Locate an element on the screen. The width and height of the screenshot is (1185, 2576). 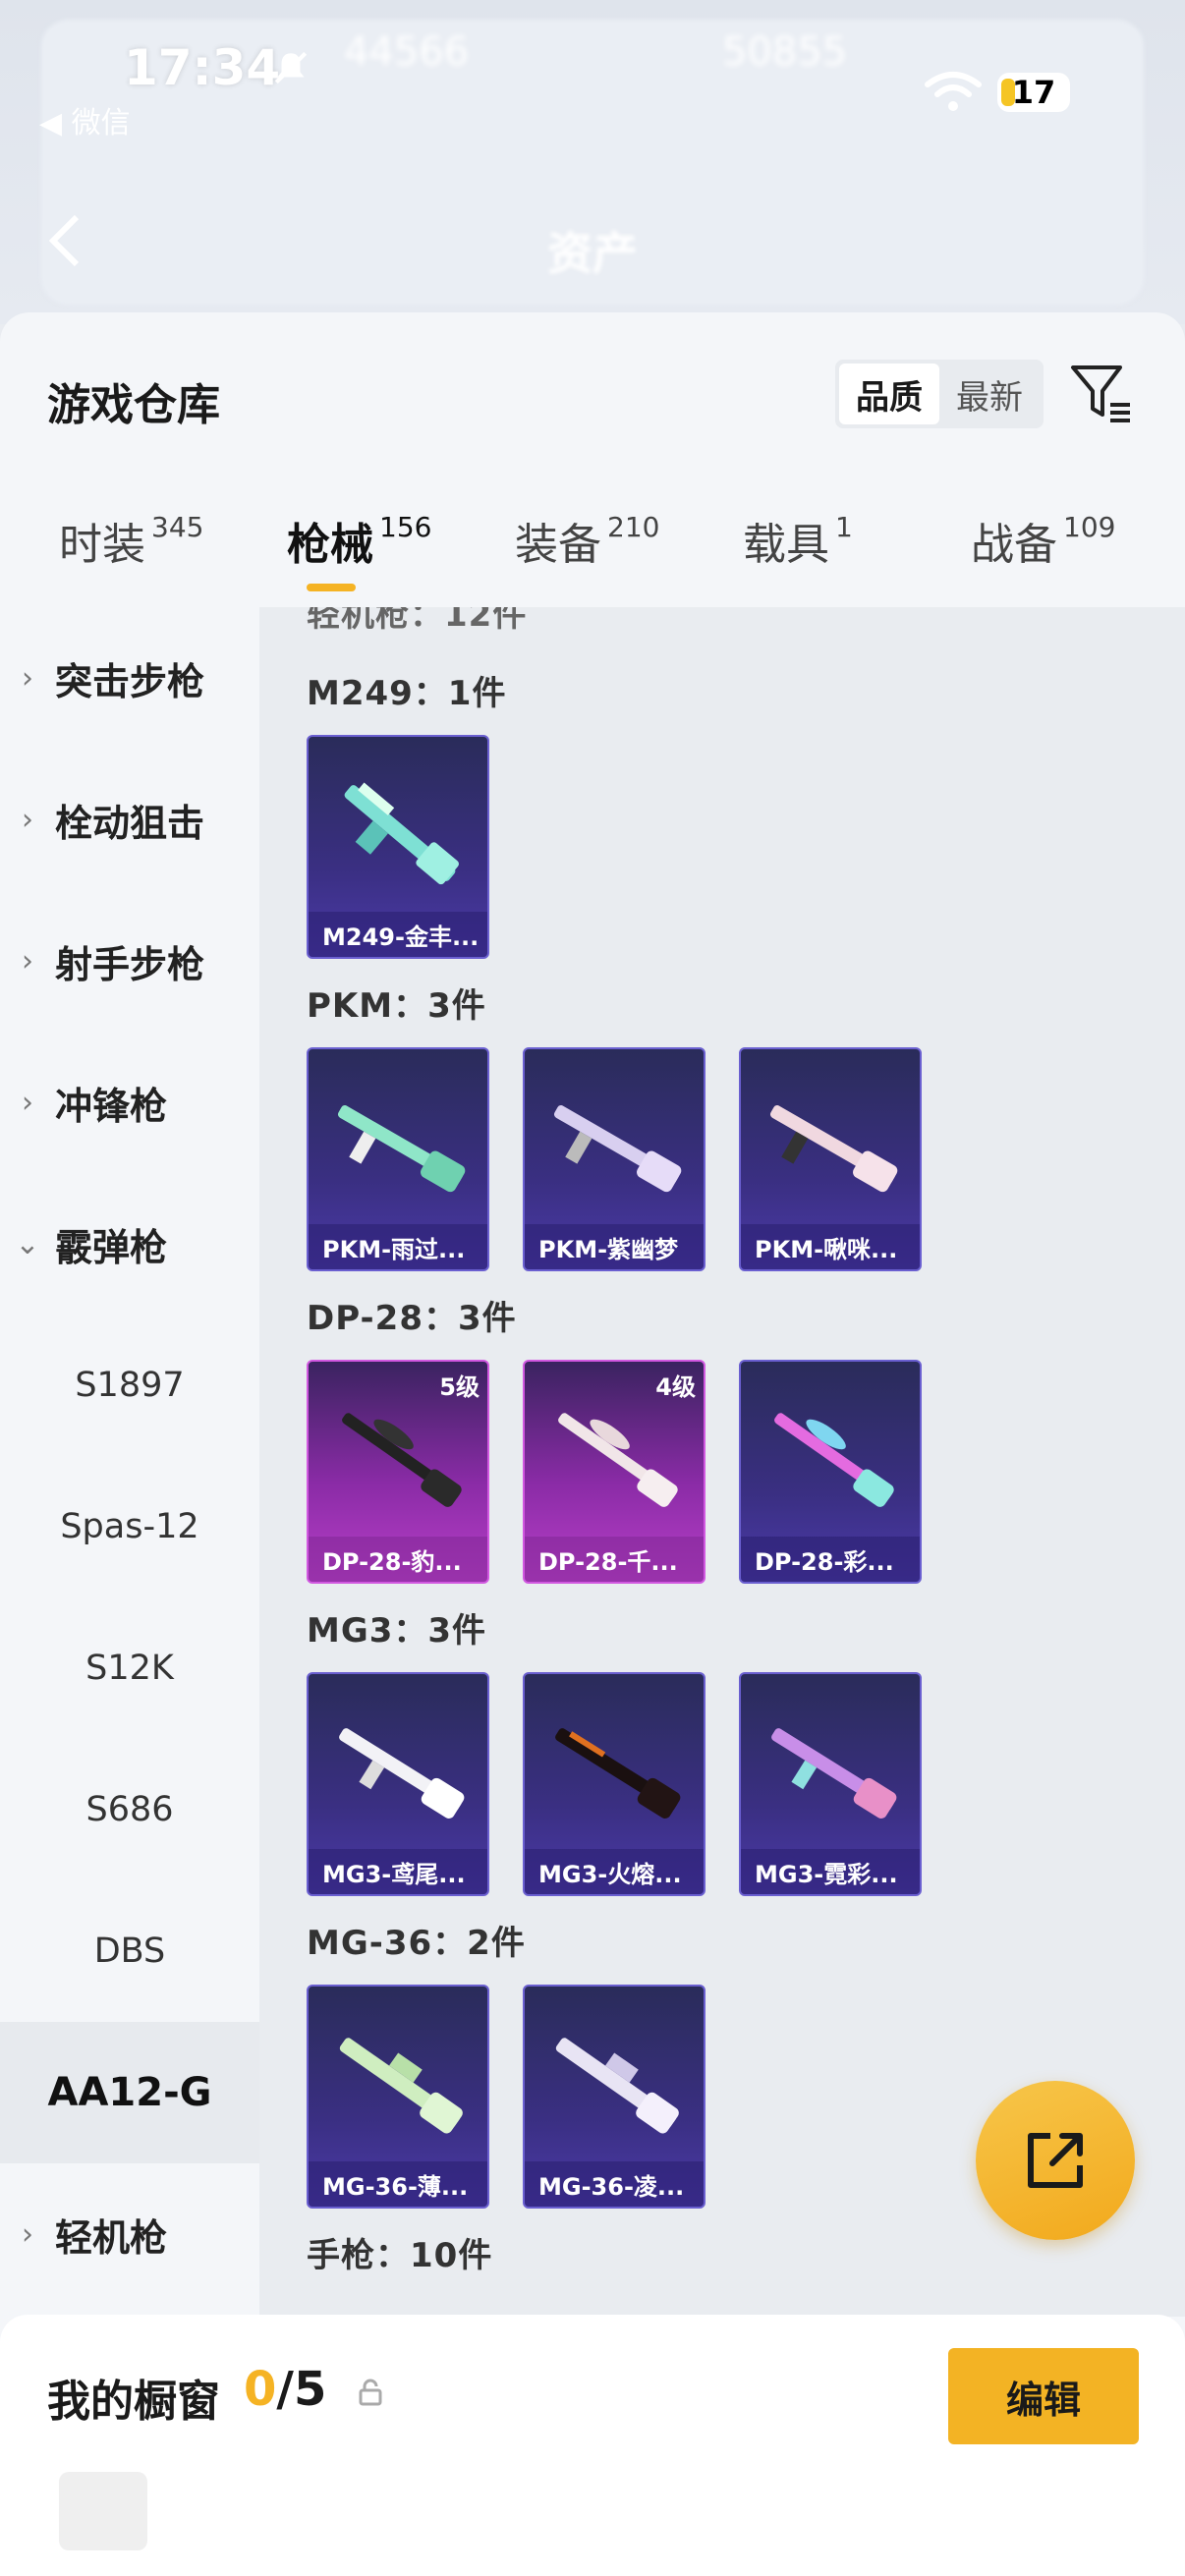
tab-supplies: 战备 109 is located at coordinates (1043, 540).